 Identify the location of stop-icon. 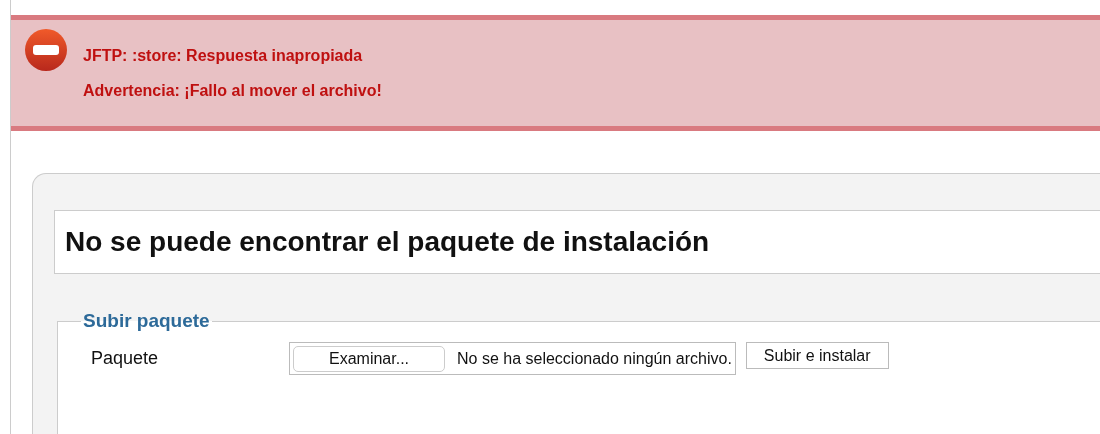
(46, 50).